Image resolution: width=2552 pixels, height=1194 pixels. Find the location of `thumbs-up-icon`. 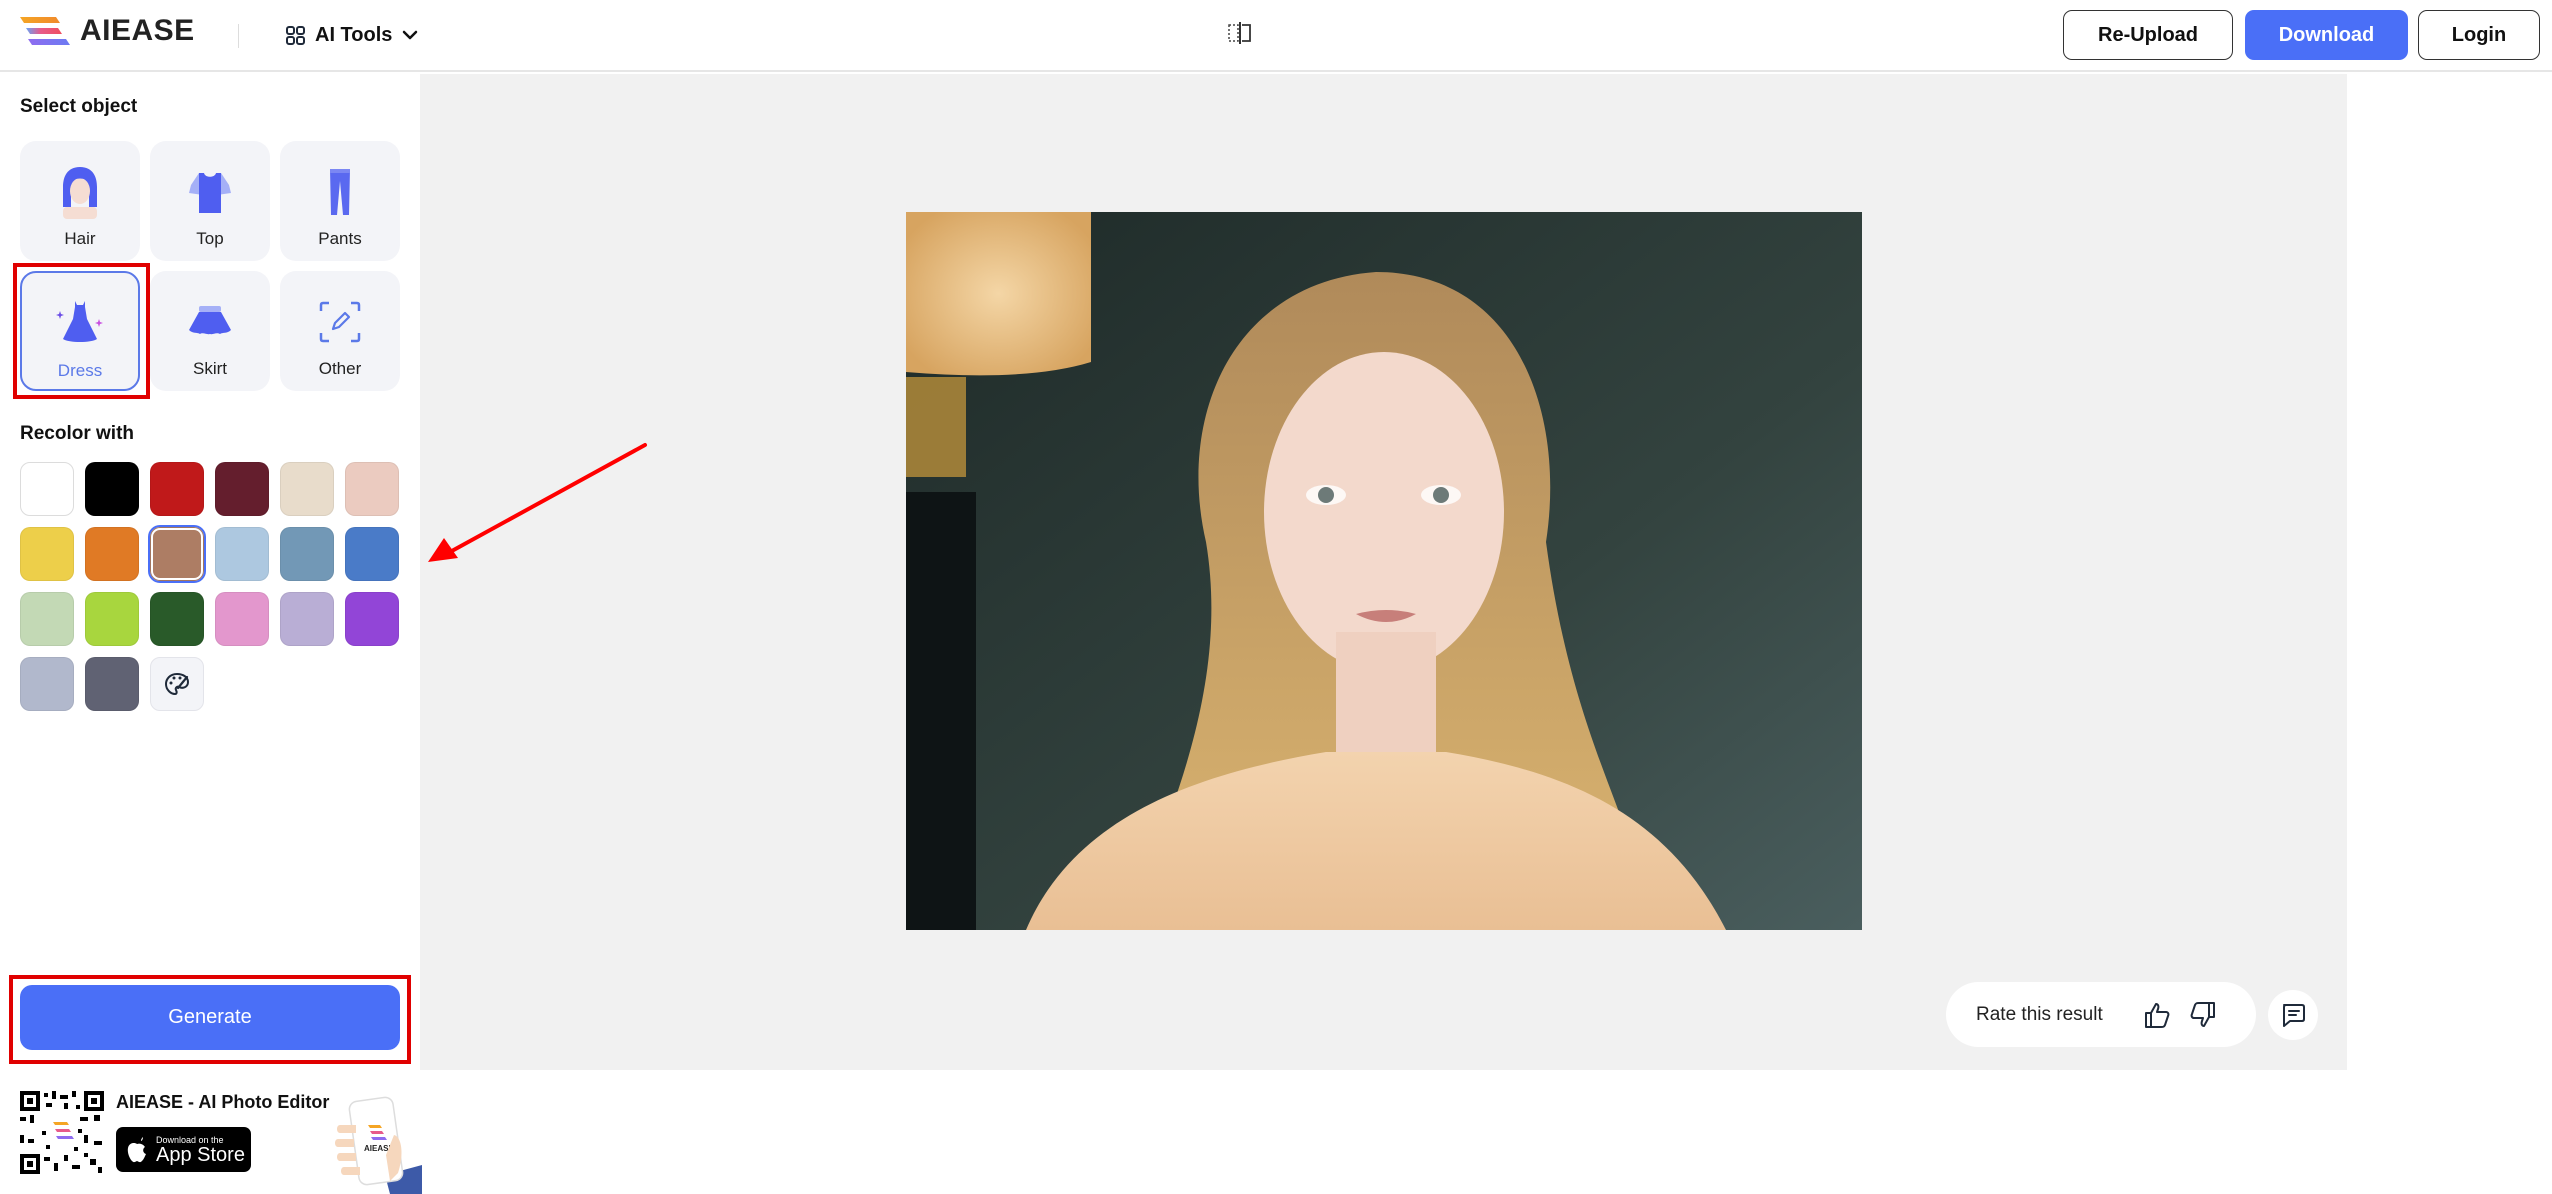

thumbs-up-icon is located at coordinates (2157, 1015).